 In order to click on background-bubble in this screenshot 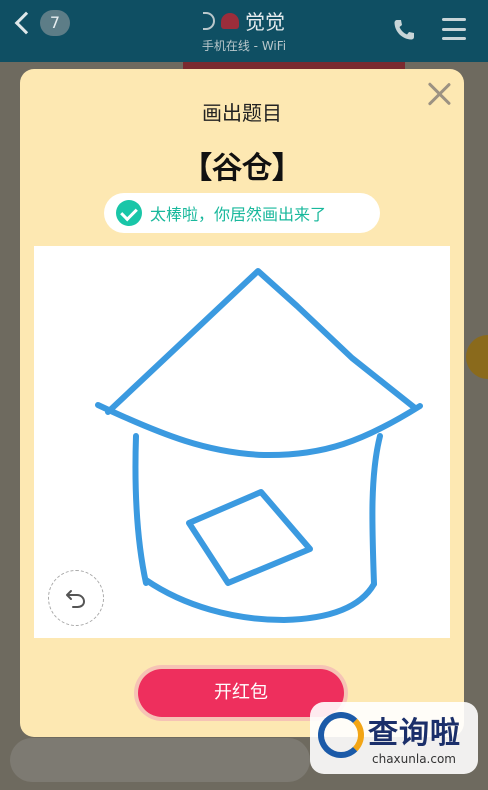, I will do `click(477, 357)`.